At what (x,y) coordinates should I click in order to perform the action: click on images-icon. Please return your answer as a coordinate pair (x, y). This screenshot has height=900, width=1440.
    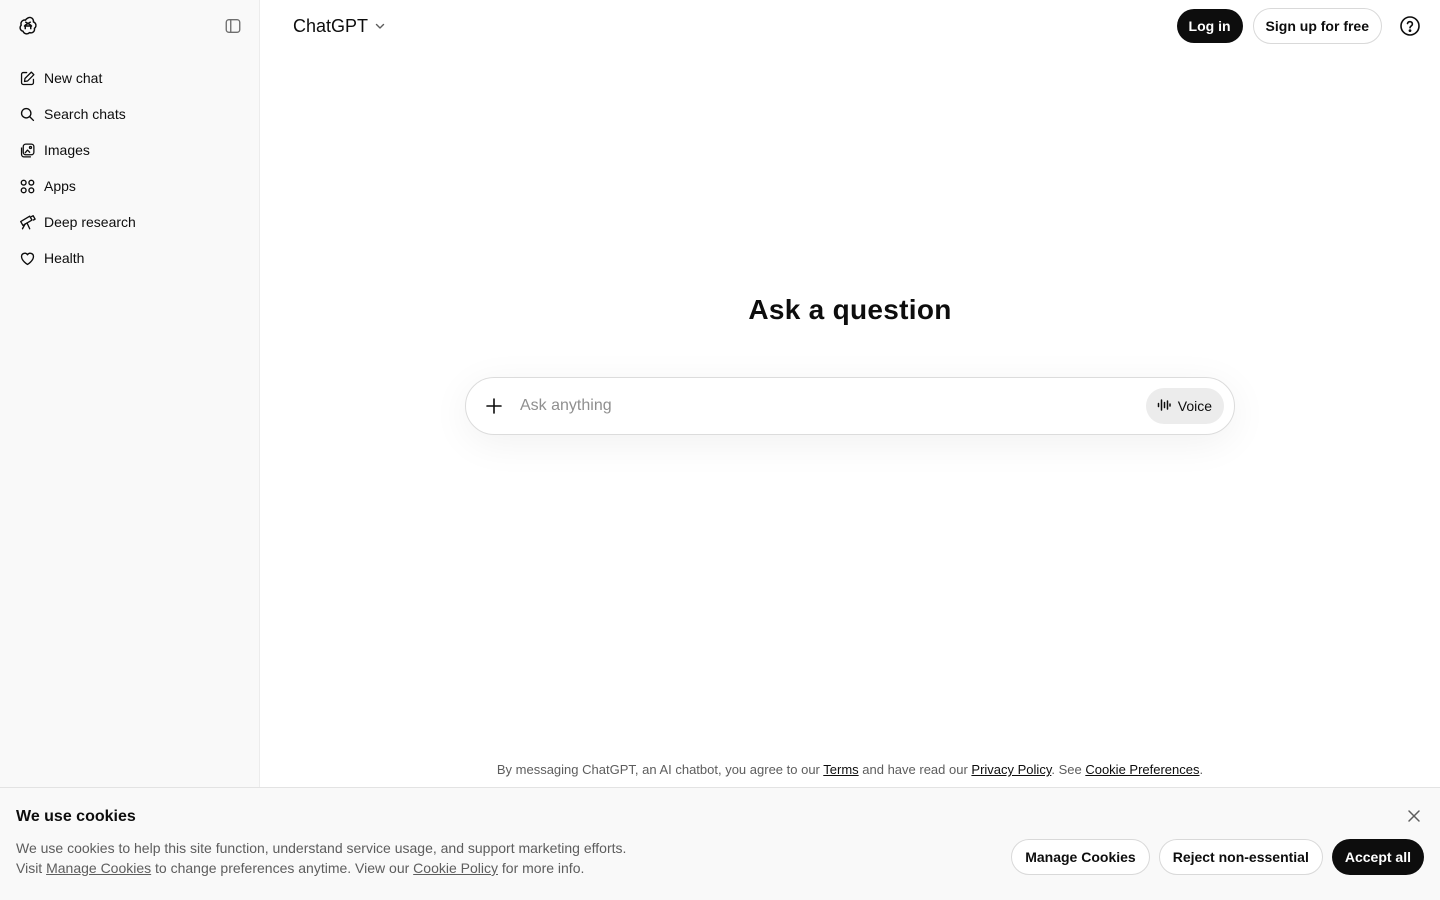
    Looking at the image, I should click on (27, 150).